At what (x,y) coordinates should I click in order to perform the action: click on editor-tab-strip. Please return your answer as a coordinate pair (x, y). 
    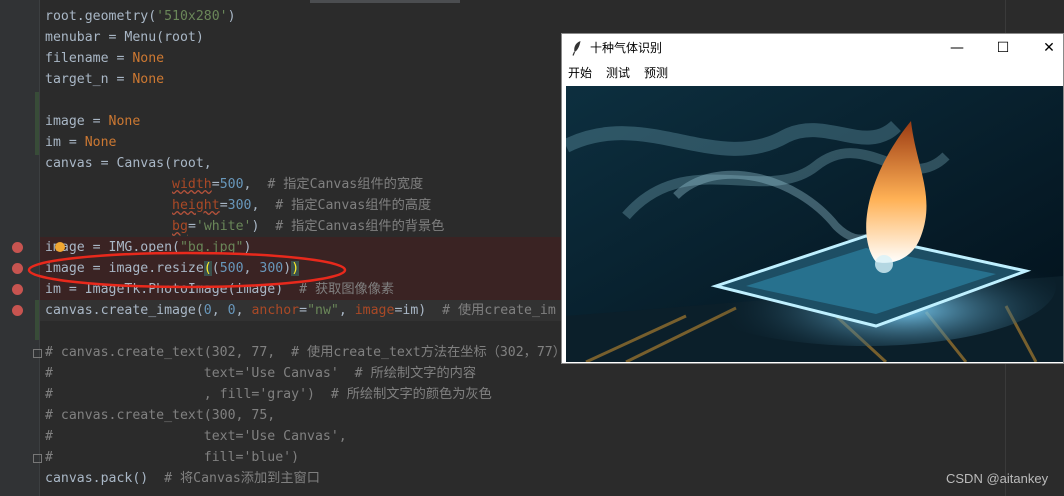
    Looking at the image, I should click on (385, 1).